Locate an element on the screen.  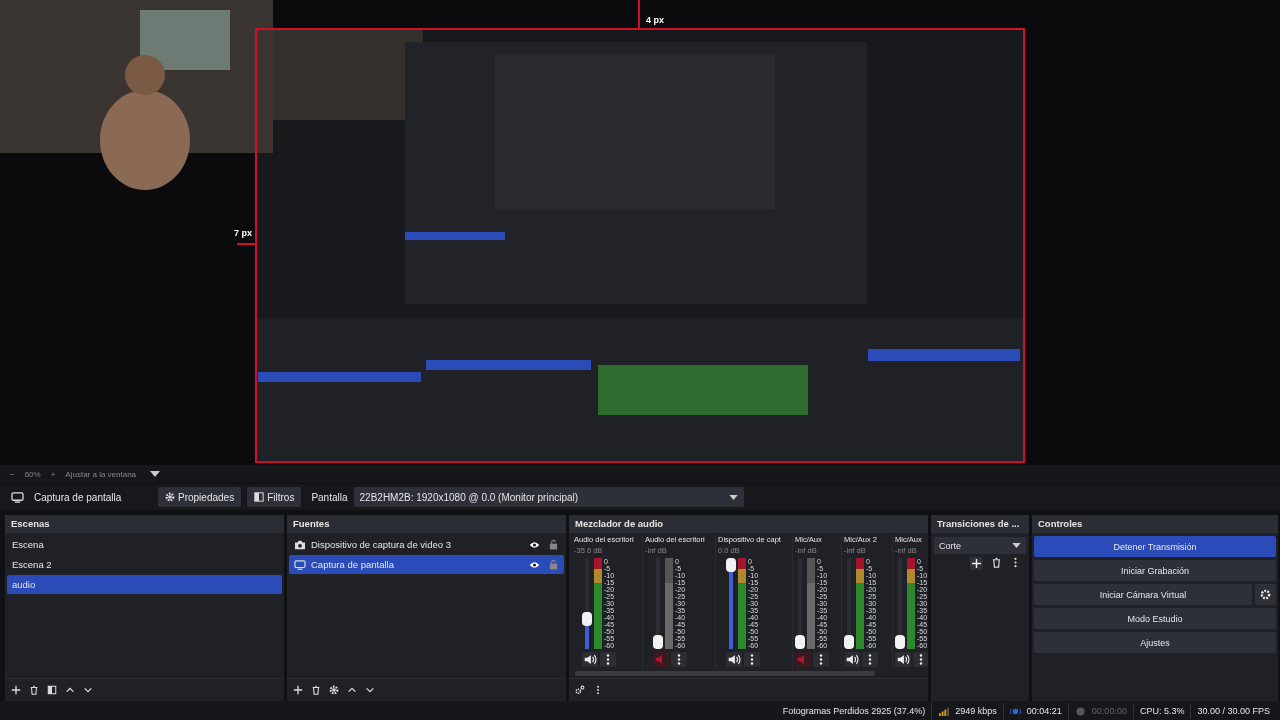
properties-button: Propiedades is located at coordinates (200, 497).